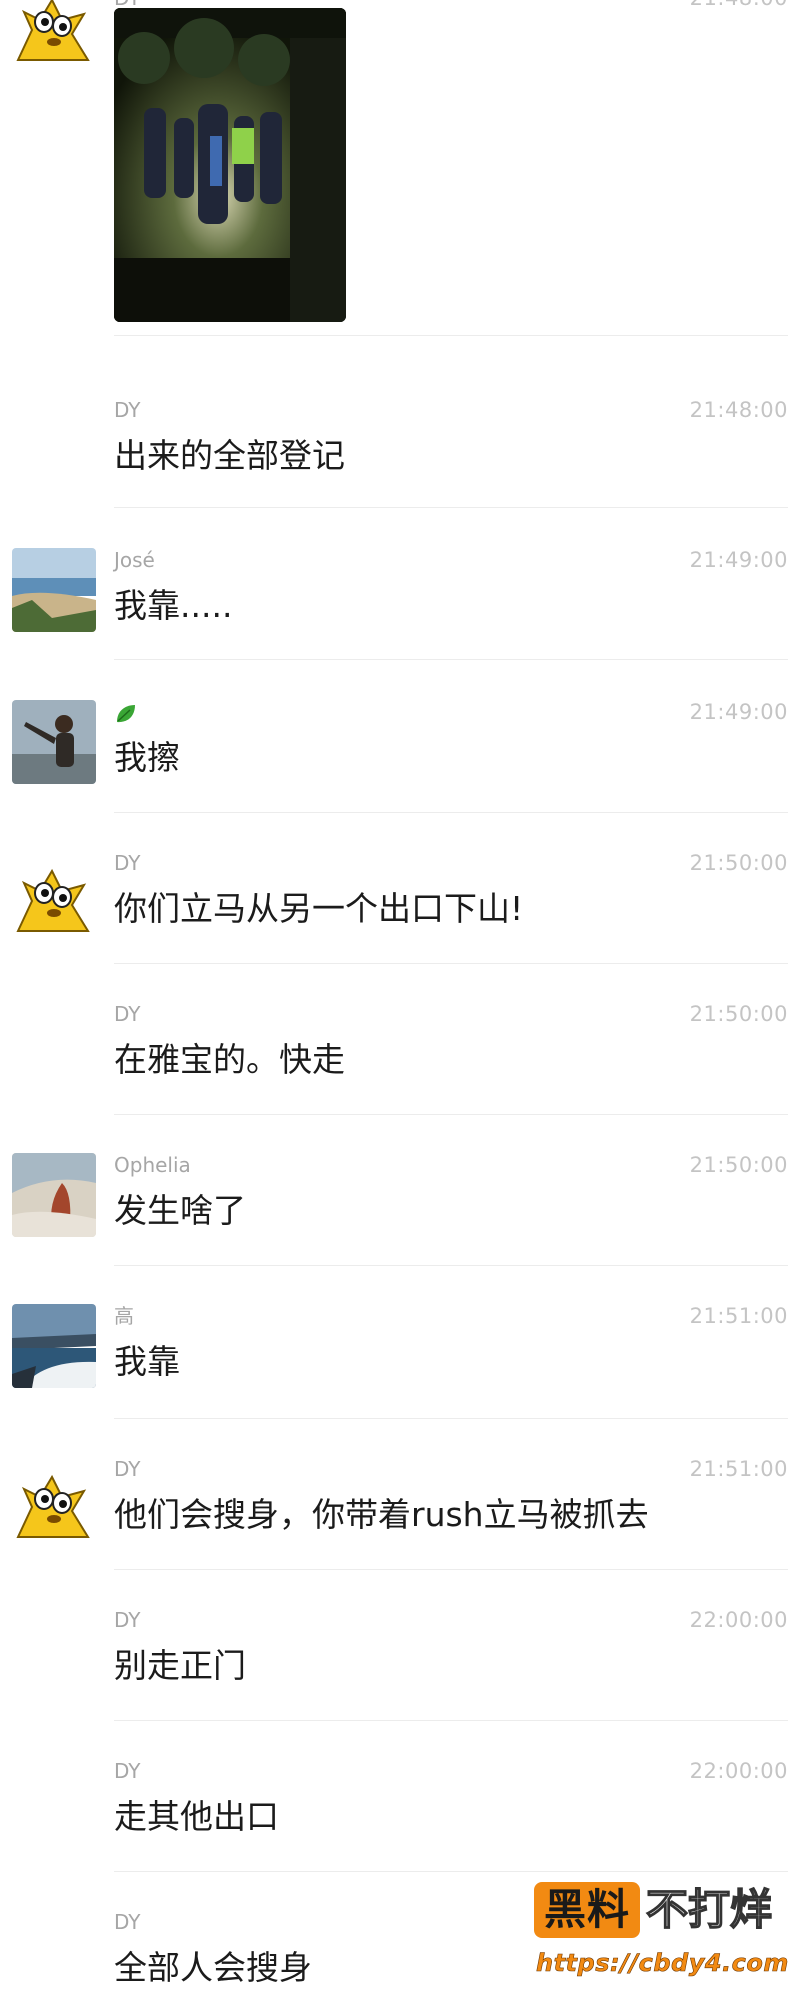 The width and height of the screenshot is (800, 2000). I want to click on message-text: 发生啥了, so click(180, 1210).